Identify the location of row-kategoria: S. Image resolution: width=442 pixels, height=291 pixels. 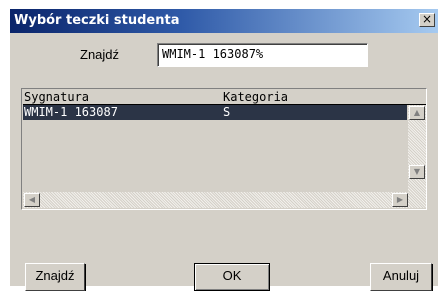
(227, 112).